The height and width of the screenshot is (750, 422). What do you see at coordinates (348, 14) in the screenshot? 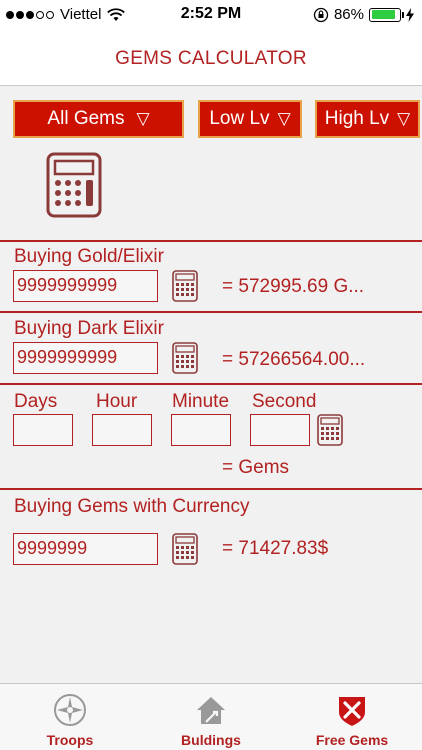
I see `battery-percent: 86%` at bounding box center [348, 14].